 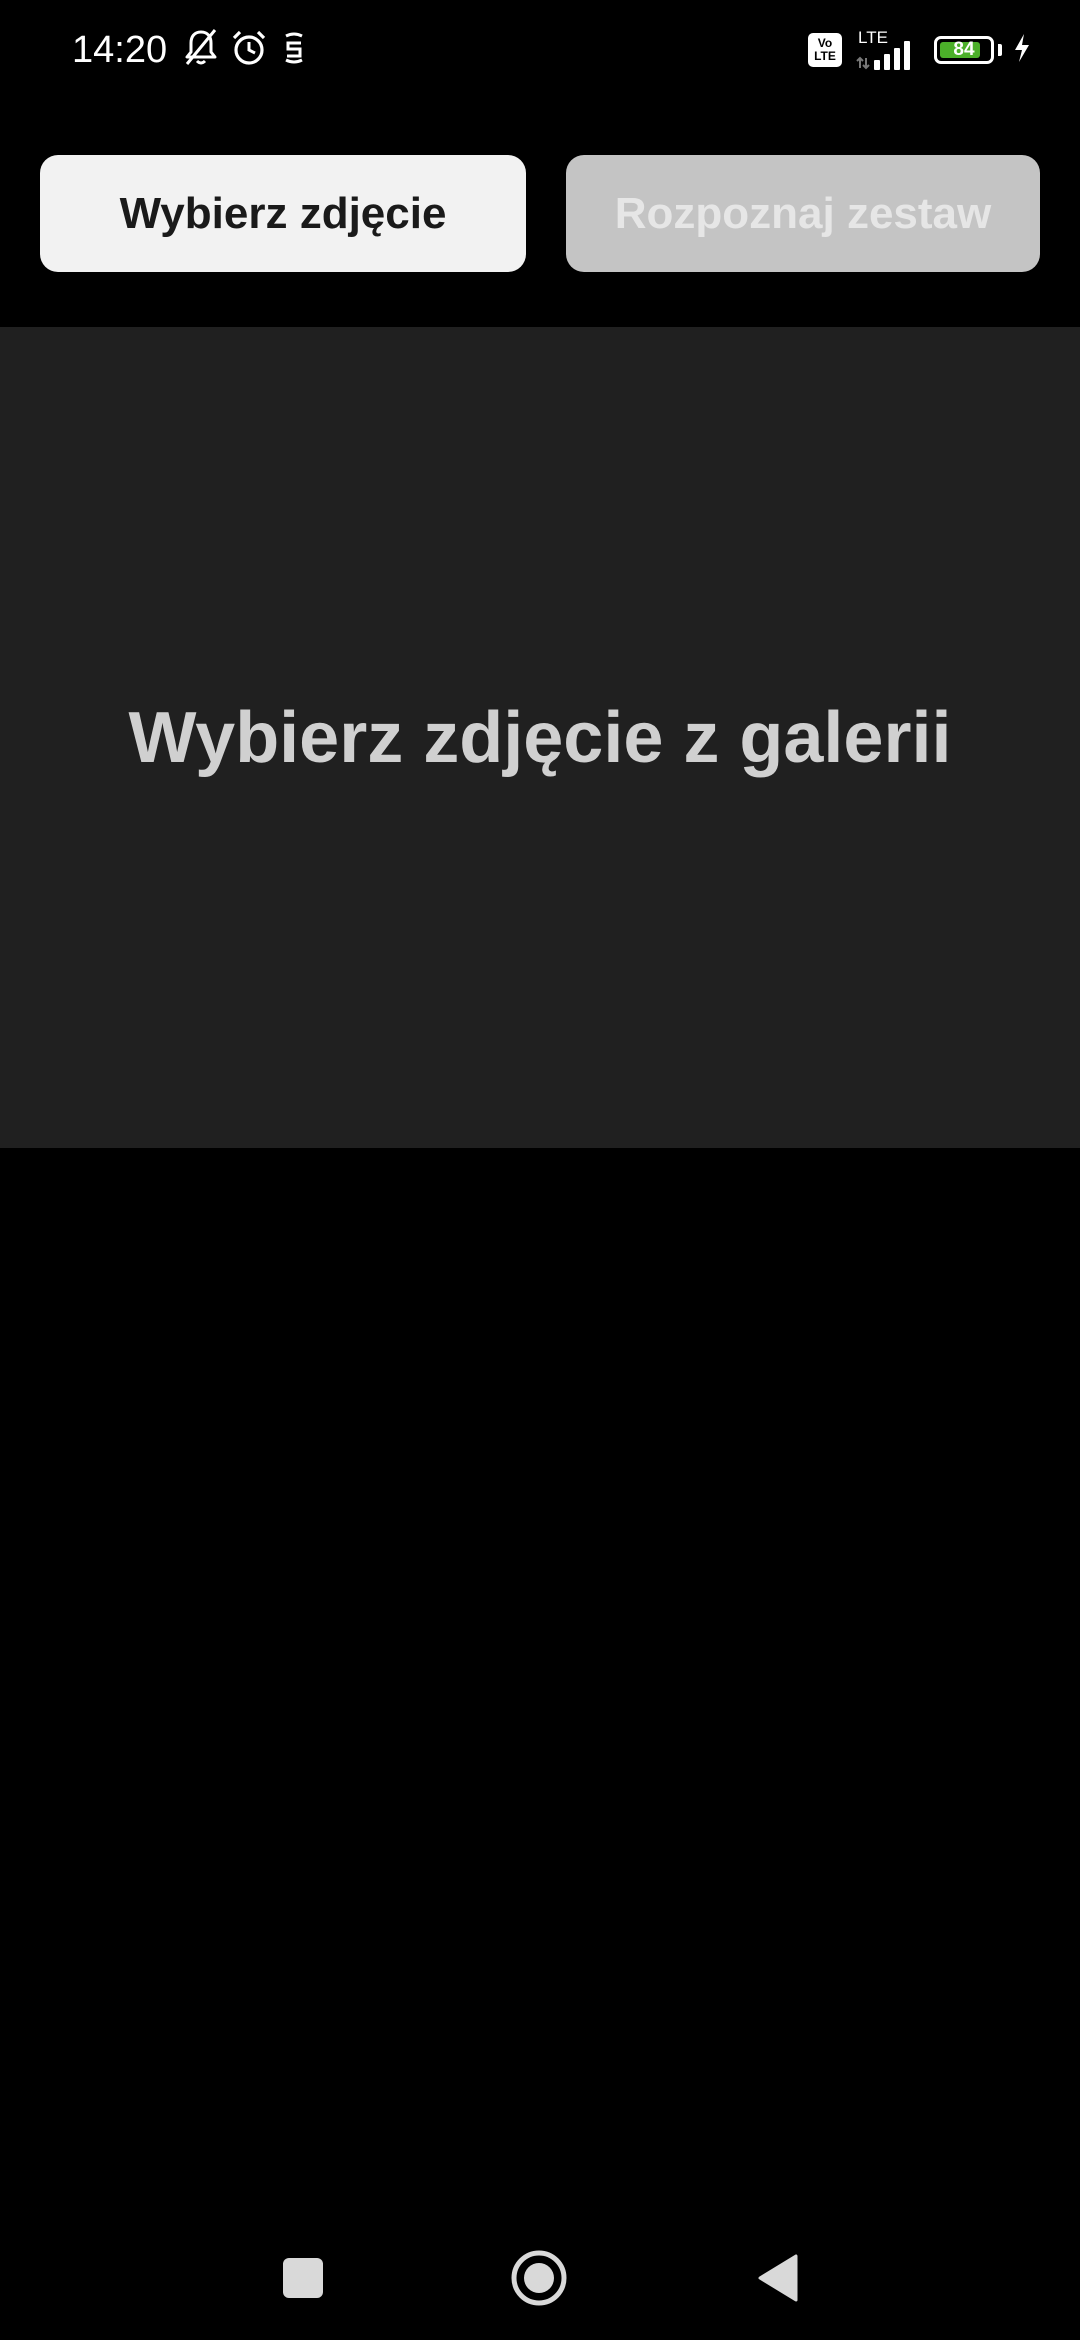 I want to click on status-left: 14:20, so click(x=190, y=50).